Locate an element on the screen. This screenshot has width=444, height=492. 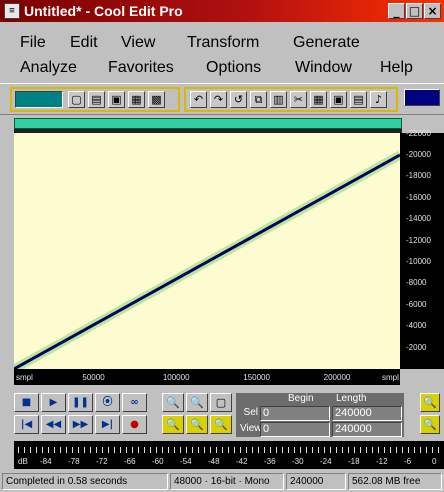
zoom-full-icon: ▢ is located at coordinates (221, 402).